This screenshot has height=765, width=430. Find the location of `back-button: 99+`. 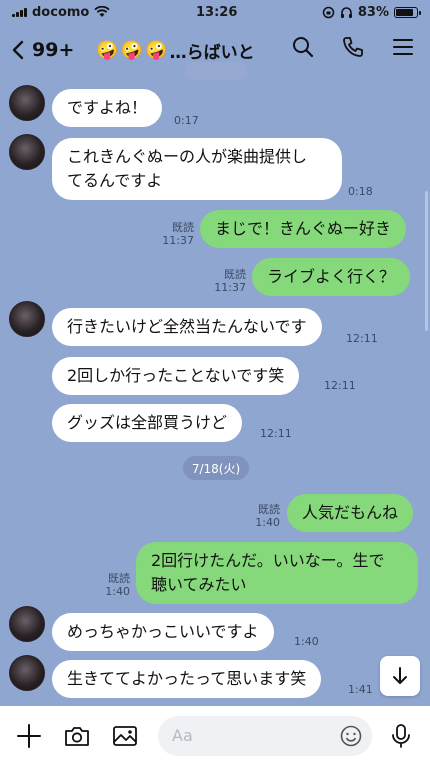

back-button: 99+ is located at coordinates (42, 50).